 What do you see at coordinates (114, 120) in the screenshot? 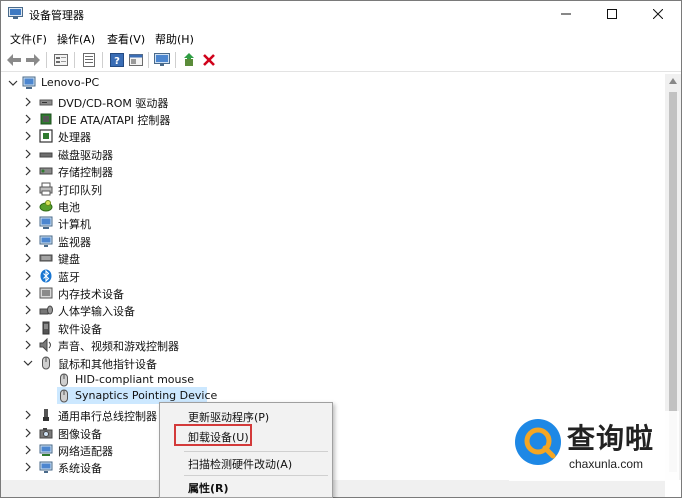
I see `tree-node-label: IDE ATA/ATAPI 控制器` at bounding box center [114, 120].